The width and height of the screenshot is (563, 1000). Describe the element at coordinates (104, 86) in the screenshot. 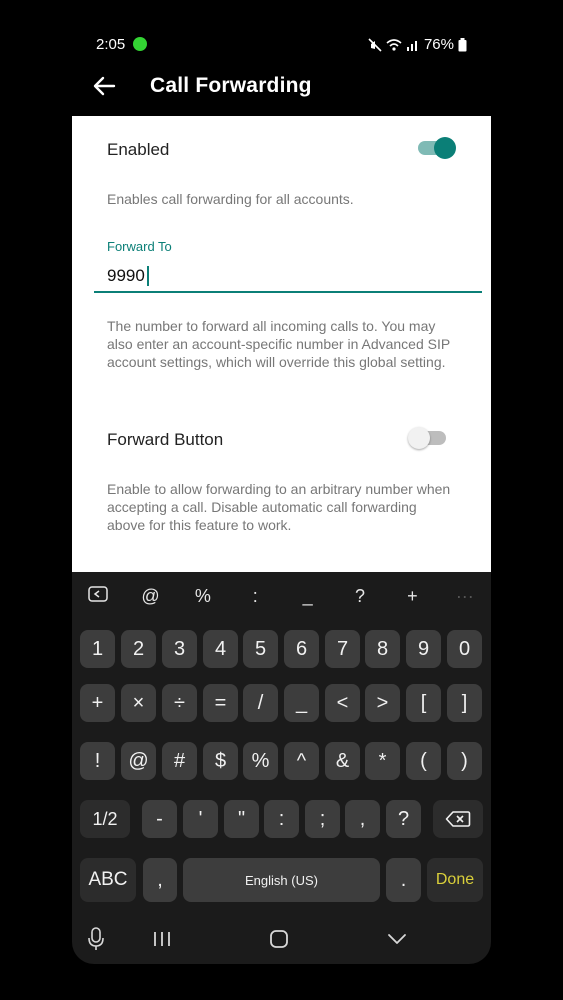

I see `back-arrow-icon` at that location.